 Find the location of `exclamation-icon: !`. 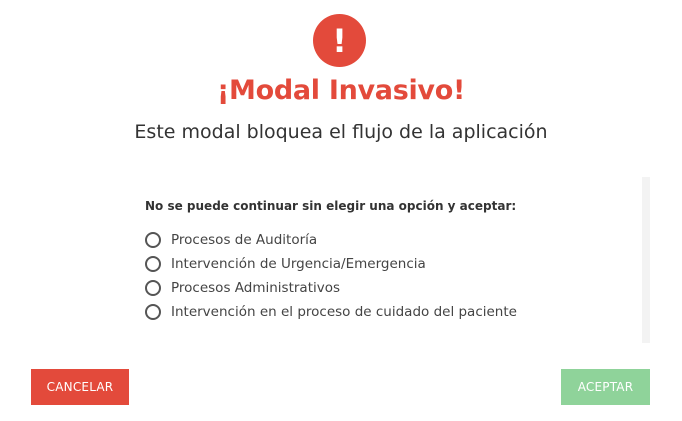

exclamation-icon: ! is located at coordinates (339, 40).